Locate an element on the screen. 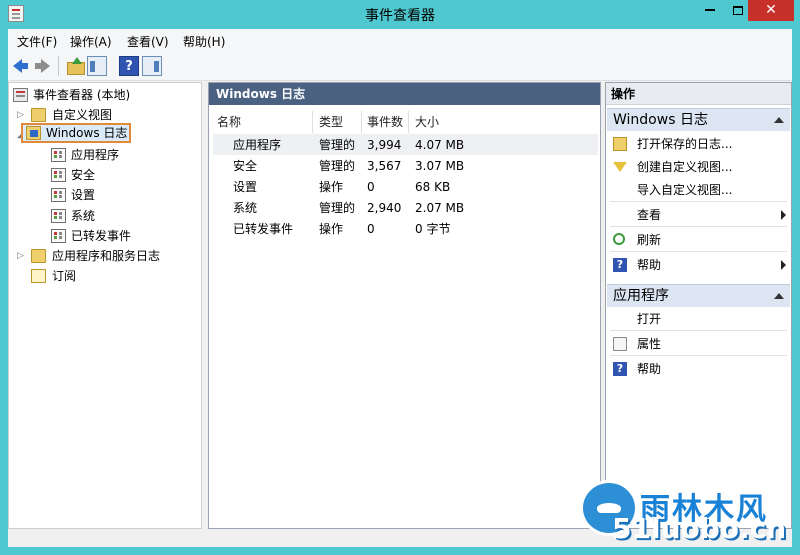  action-help-2: ? 帮助 is located at coordinates (698, 369).